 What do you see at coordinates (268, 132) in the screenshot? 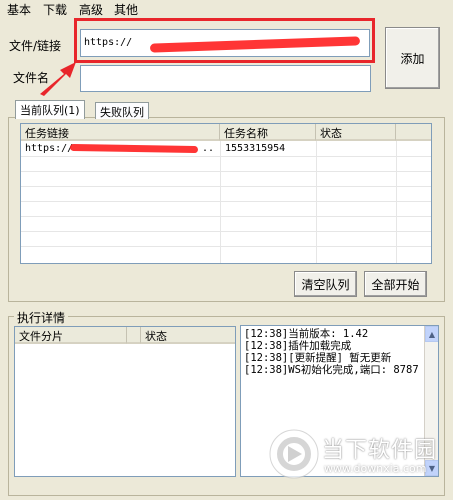
I see `column-header-task-name: 任务名称` at bounding box center [268, 132].